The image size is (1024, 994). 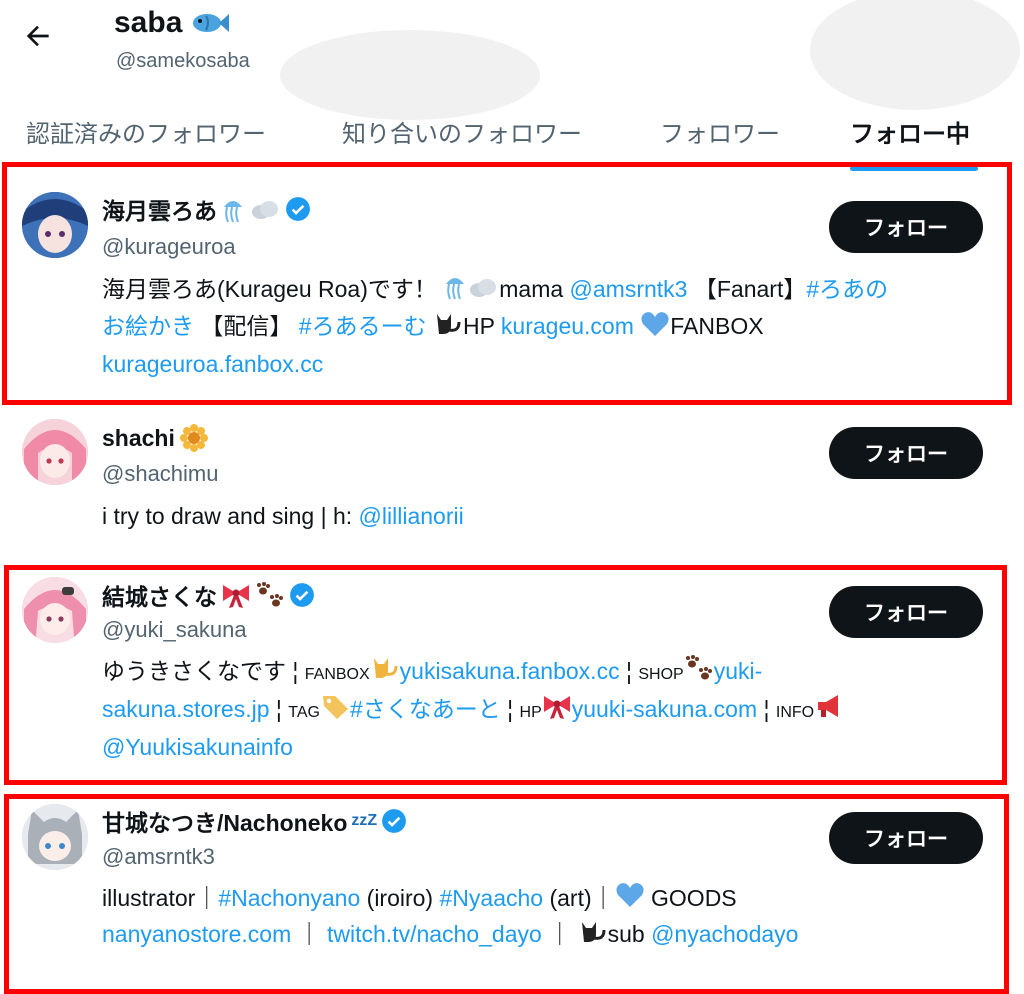 What do you see at coordinates (289, 898) in the screenshot?
I see `hashtag-link: #Nachonyano` at bounding box center [289, 898].